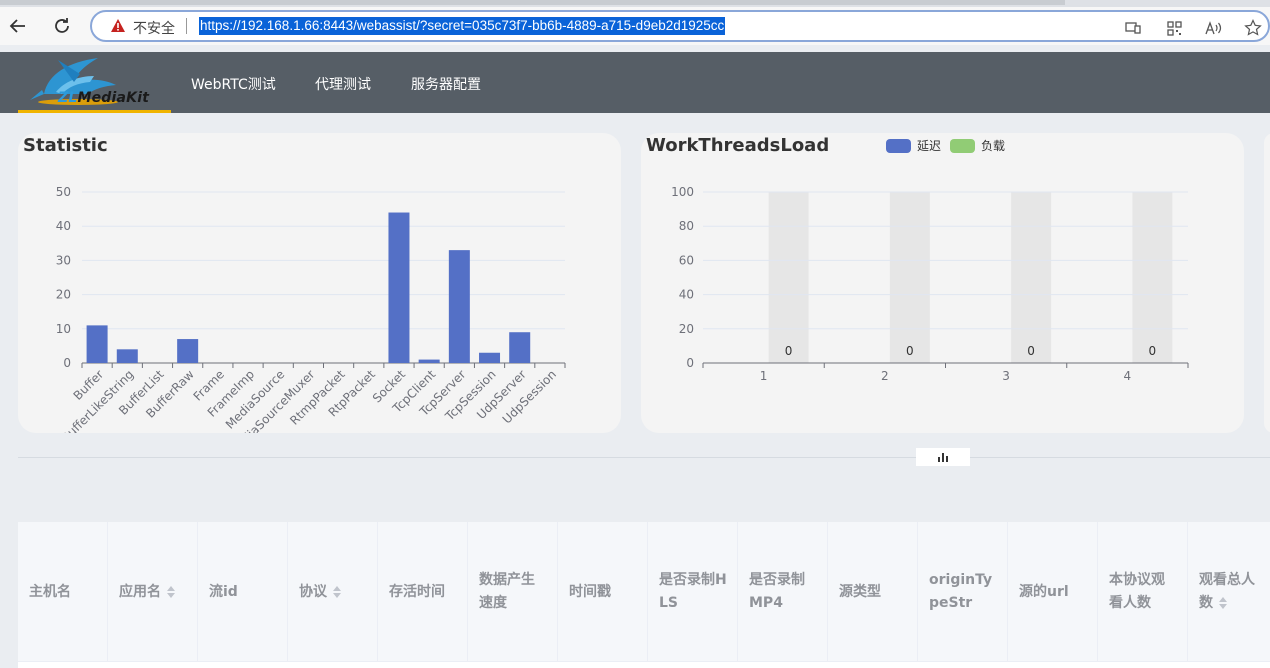 This screenshot has width=1270, height=668. I want to click on bar-TcpSession, so click(490, 357).